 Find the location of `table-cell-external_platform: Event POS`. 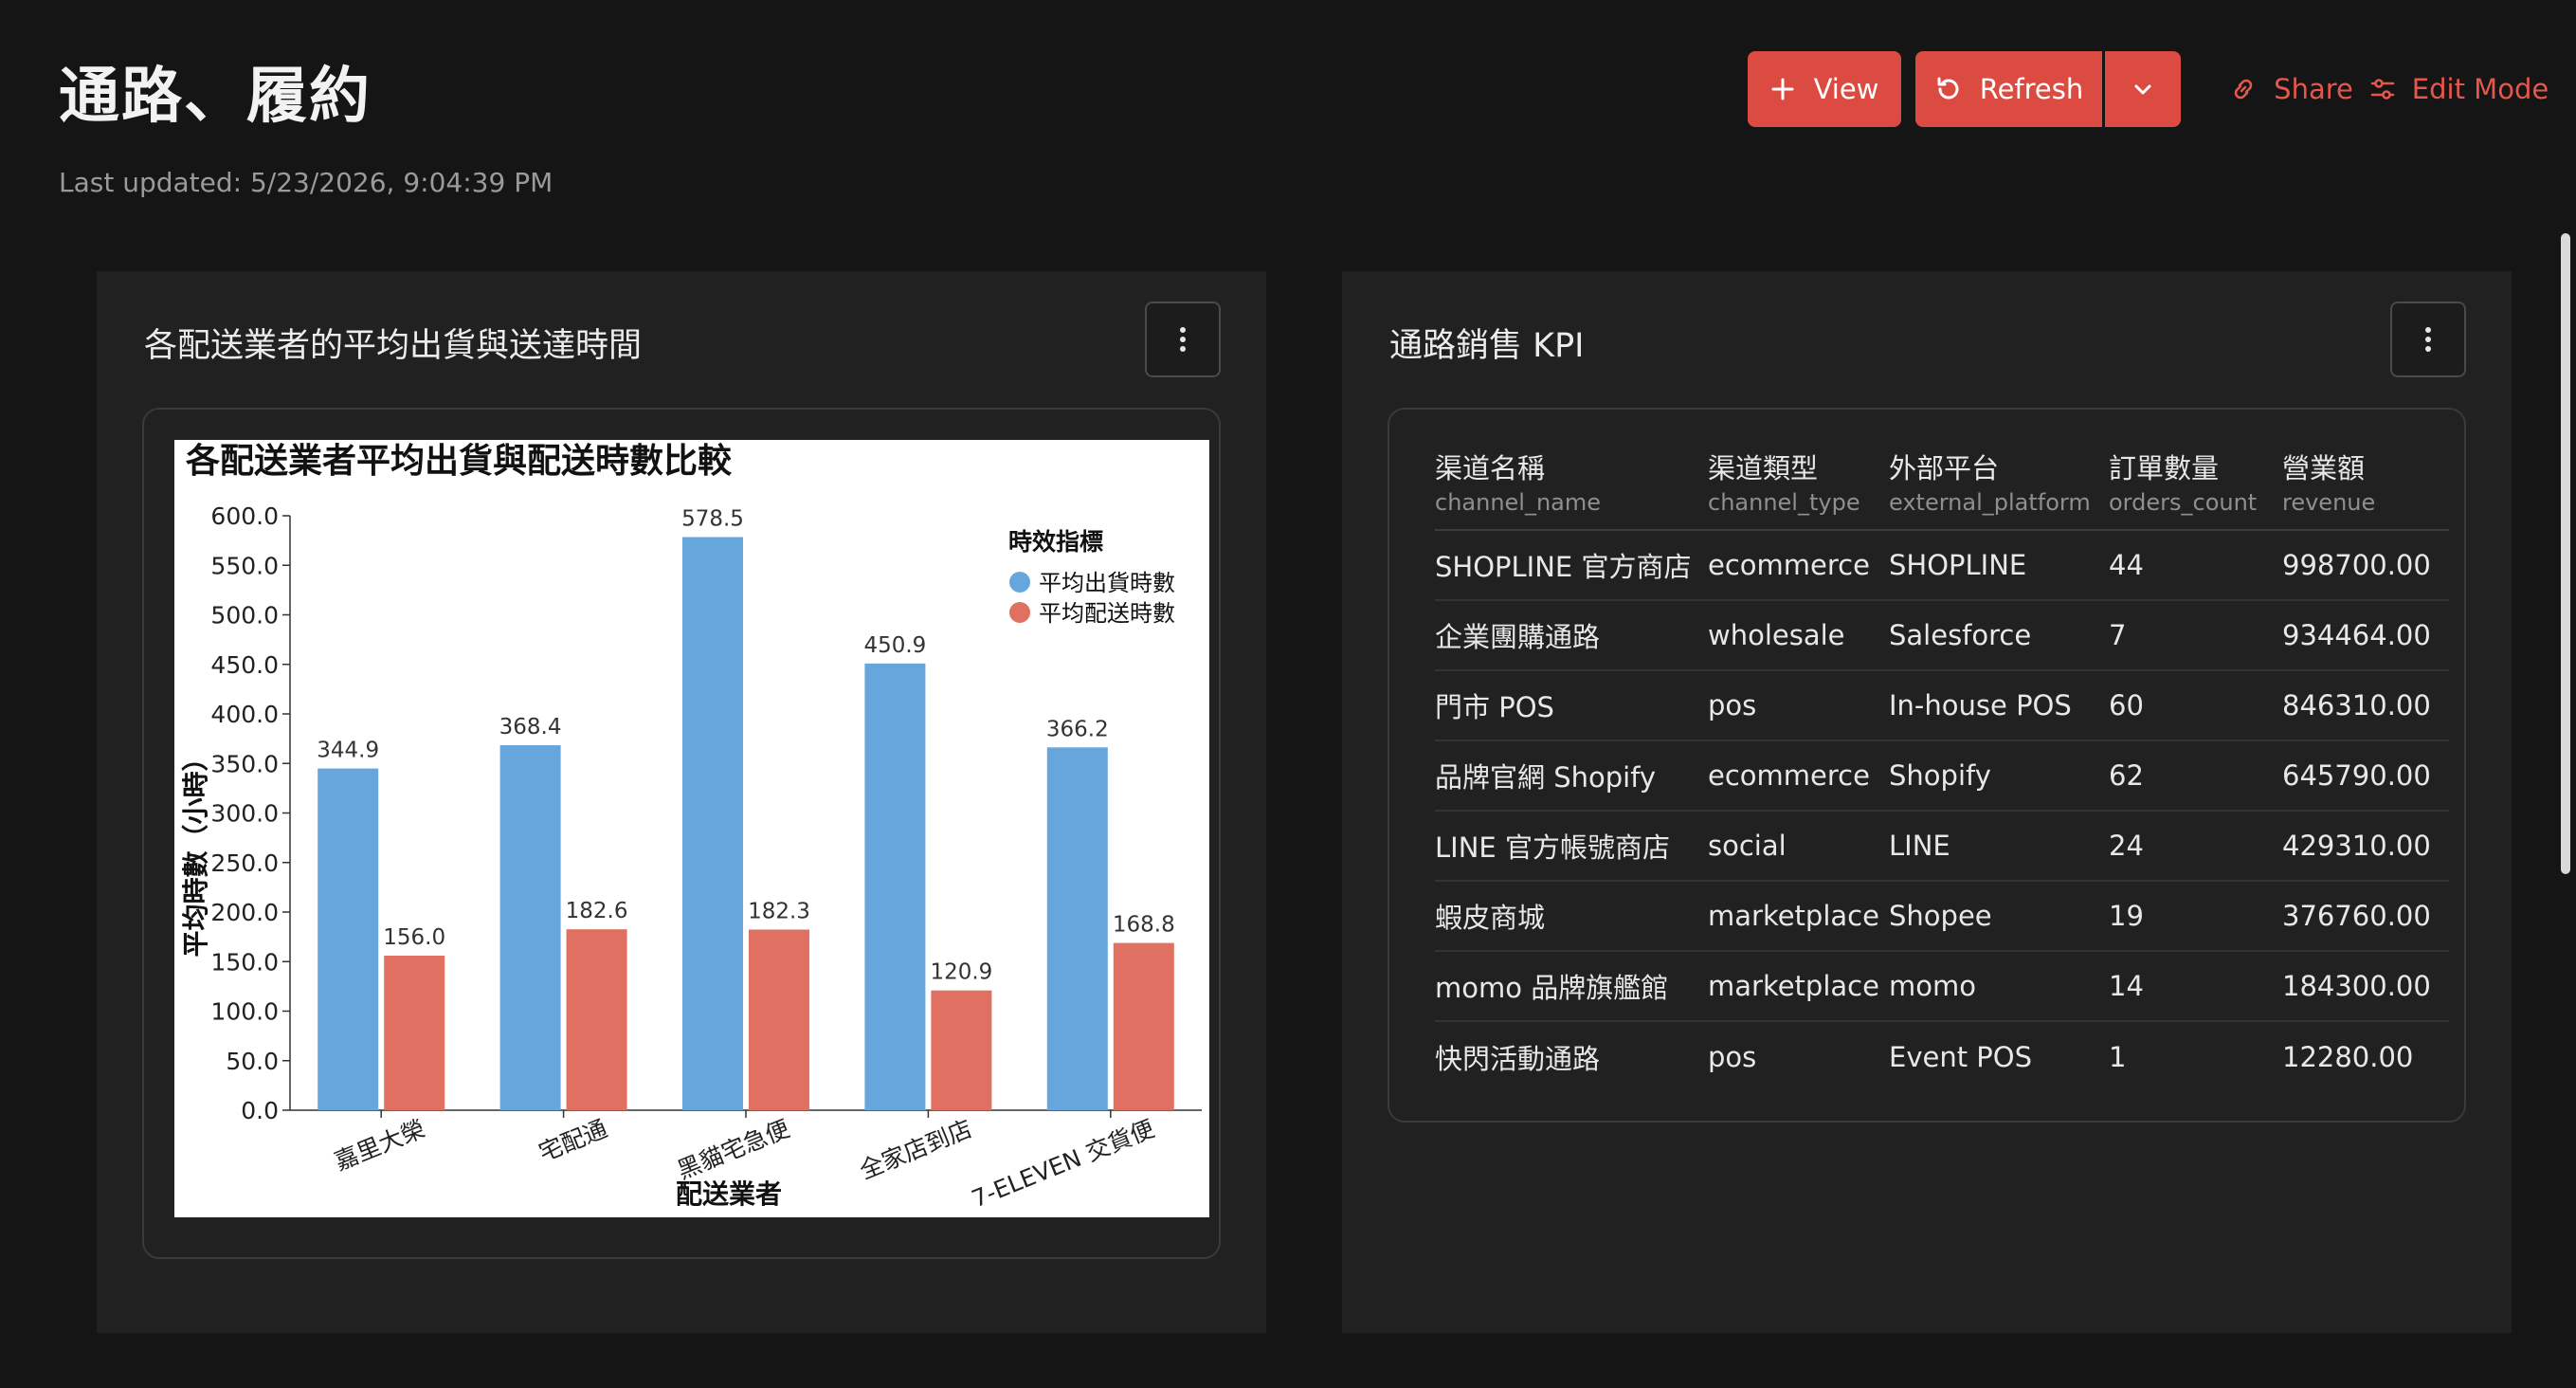

table-cell-external_platform: Event POS is located at coordinates (1961, 1056).